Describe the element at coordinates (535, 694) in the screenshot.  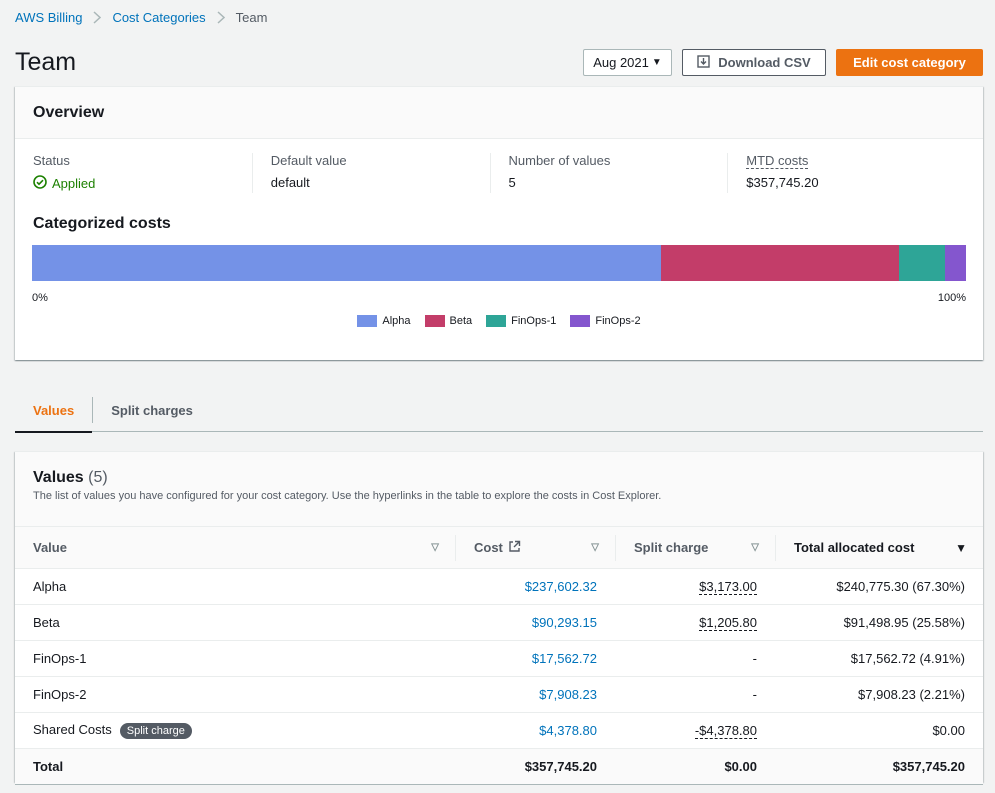
I see `cell-cost: $7,908.23` at that location.